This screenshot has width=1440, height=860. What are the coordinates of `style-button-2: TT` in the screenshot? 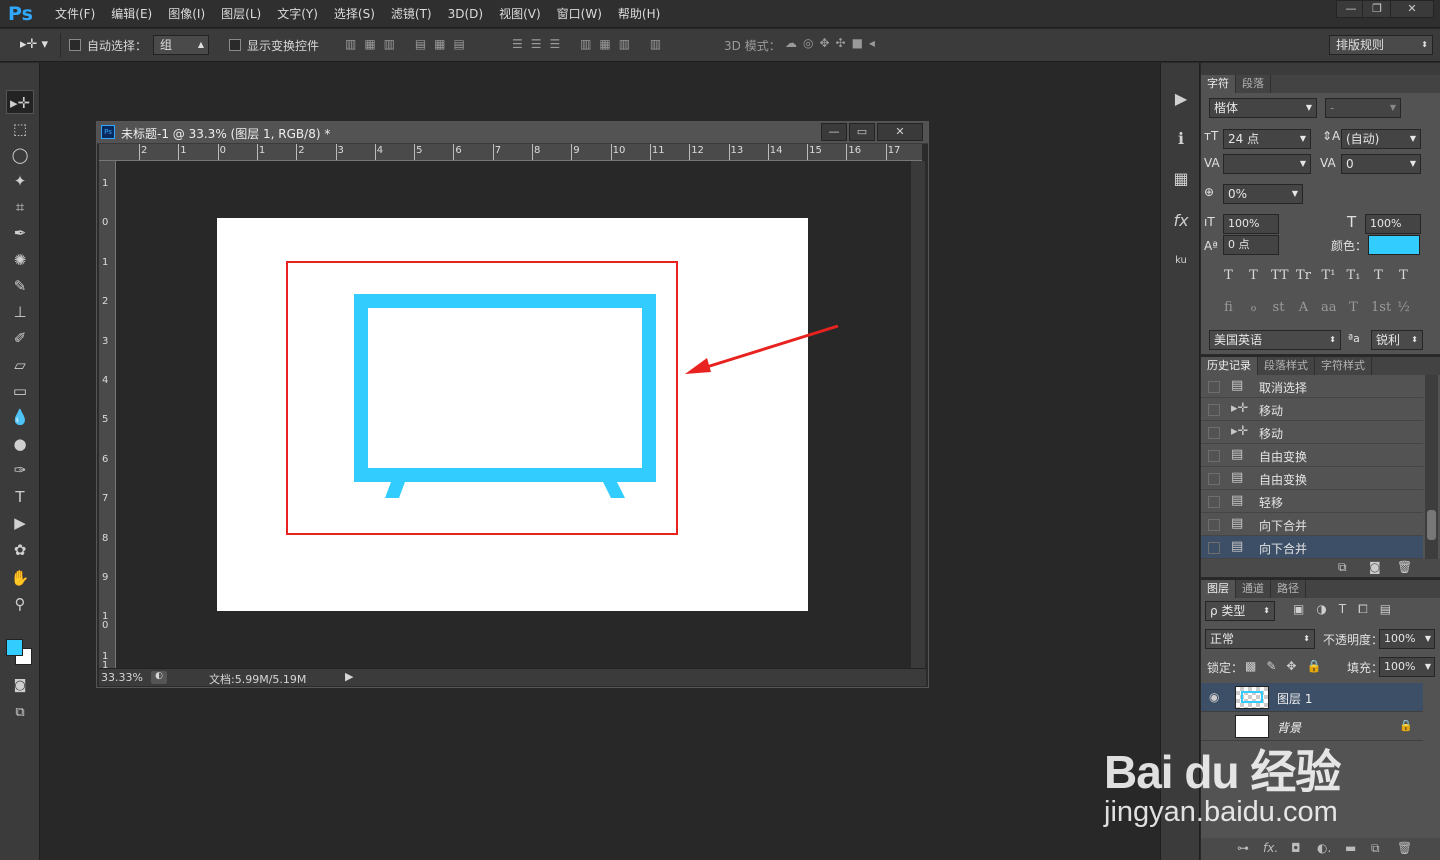 It's located at (1280, 275).